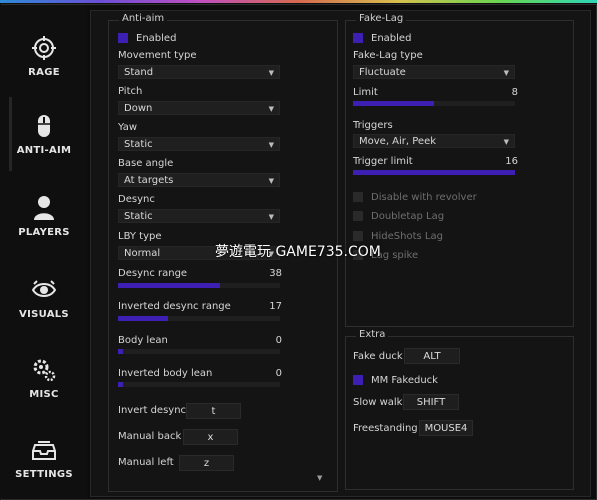  I want to click on tab-misc-label: MISC, so click(44, 394).